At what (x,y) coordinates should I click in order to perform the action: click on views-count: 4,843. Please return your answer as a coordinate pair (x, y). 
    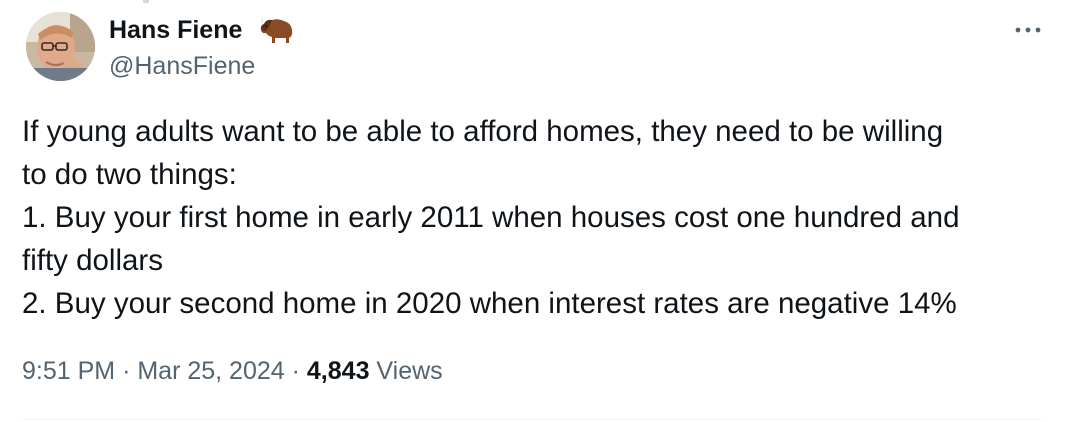
    Looking at the image, I should click on (338, 371).